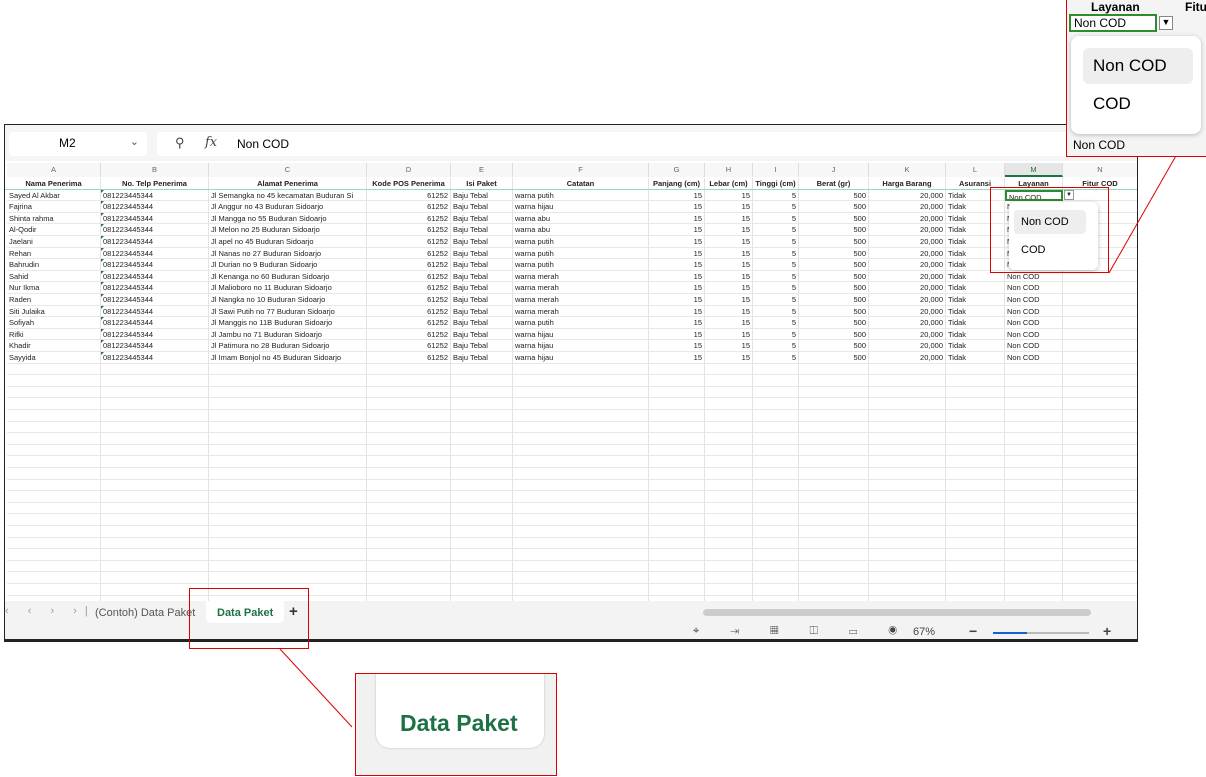 This screenshot has height=777, width=1206. I want to click on inset-cell-below: Non COD, so click(1099, 145).